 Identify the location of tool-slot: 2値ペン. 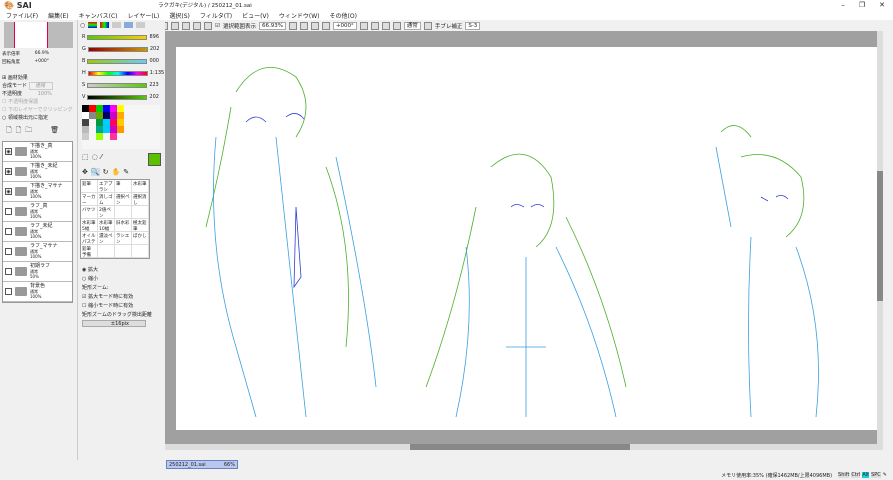
(106, 212).